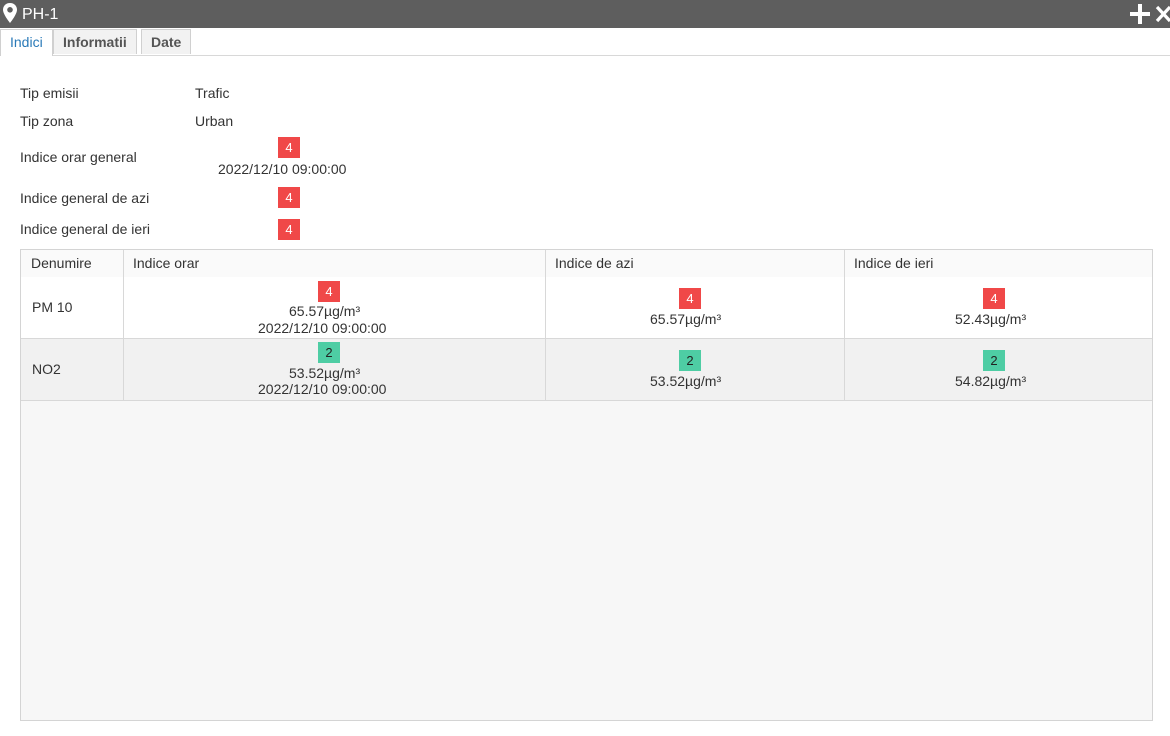 The image size is (1170, 736). What do you see at coordinates (325, 373) in the screenshot?
I see `orar-value: 53.52µg/m³` at bounding box center [325, 373].